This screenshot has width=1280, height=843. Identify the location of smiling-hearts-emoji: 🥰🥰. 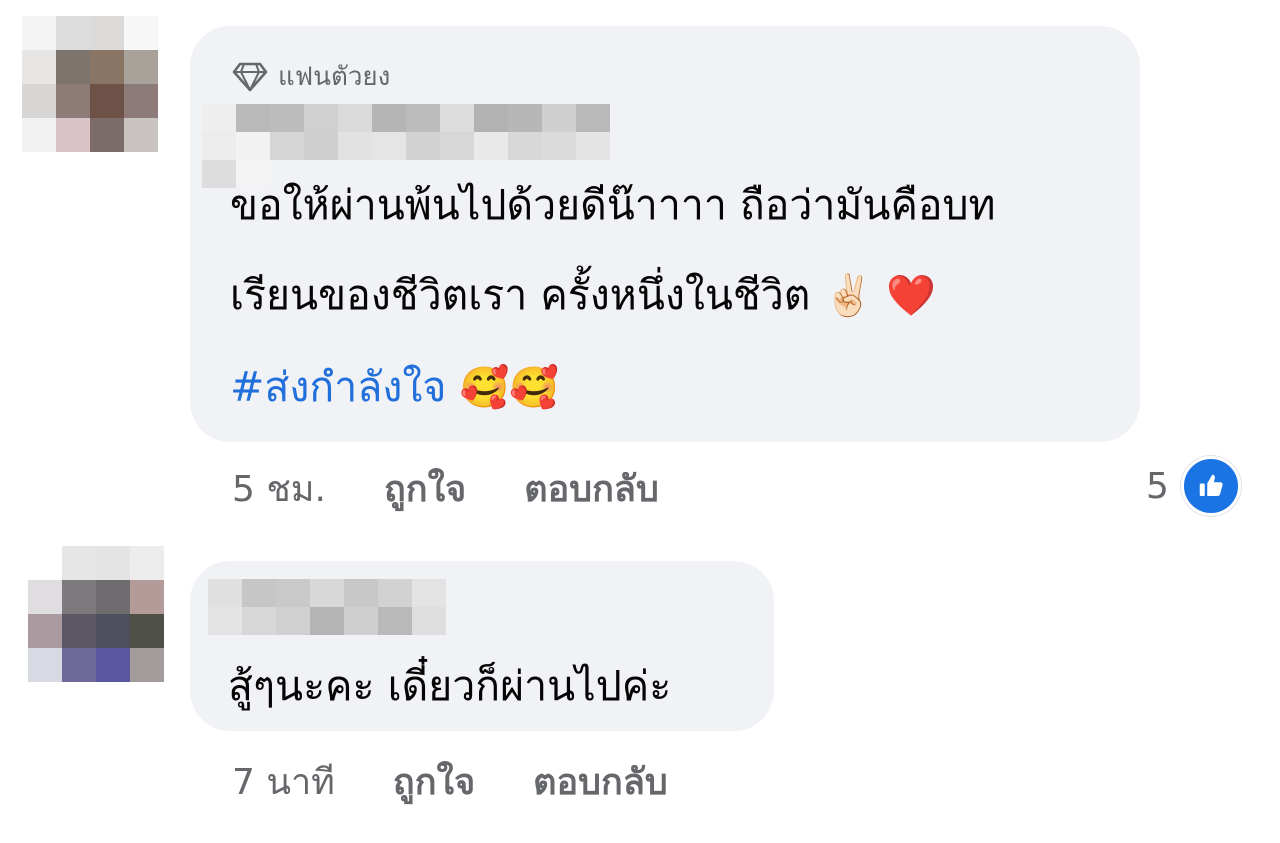
(509, 388).